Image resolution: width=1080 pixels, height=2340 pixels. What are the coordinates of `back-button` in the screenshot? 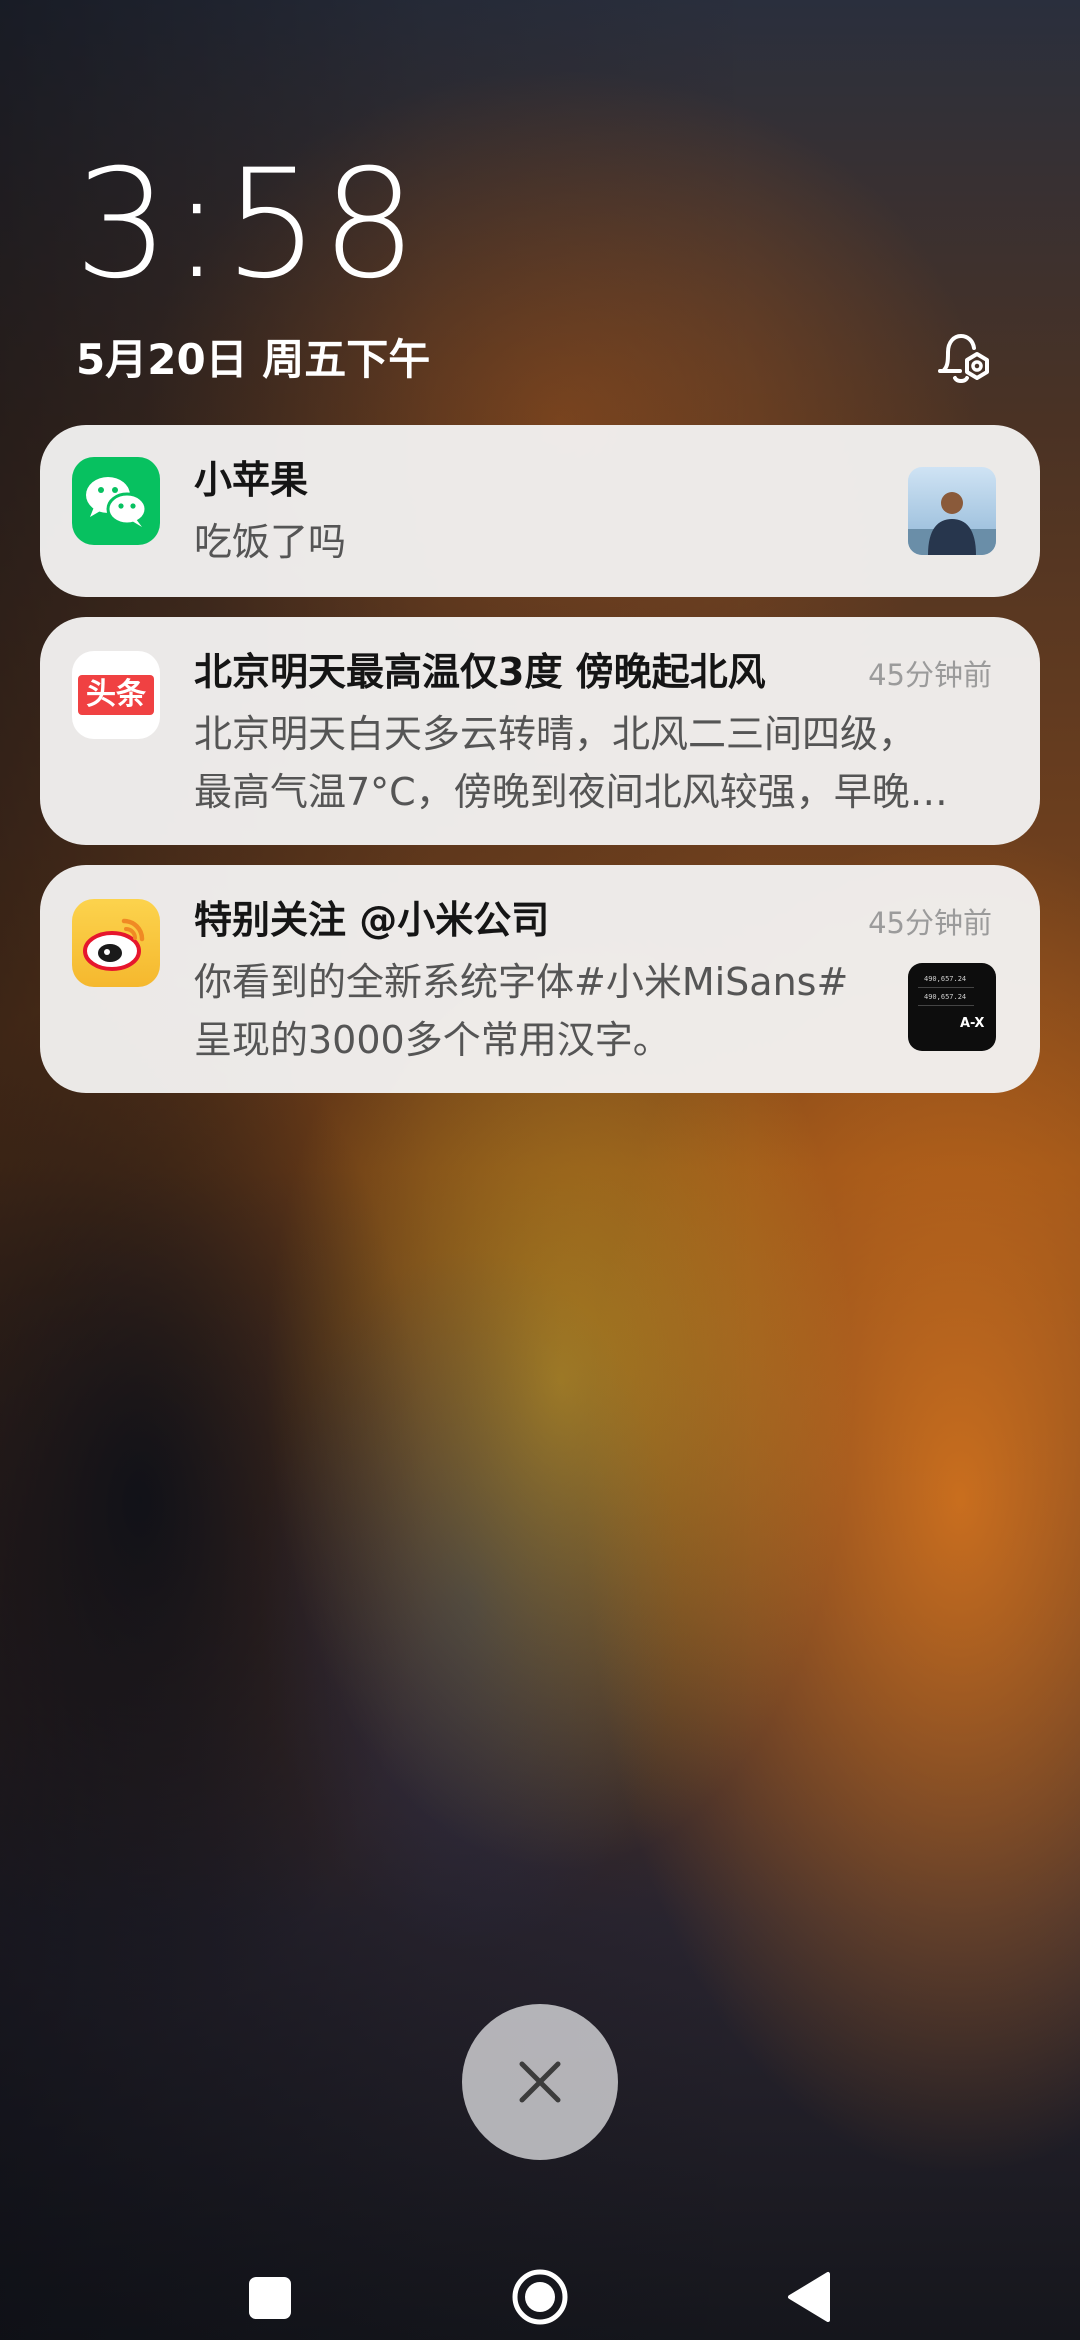 It's located at (809, 2297).